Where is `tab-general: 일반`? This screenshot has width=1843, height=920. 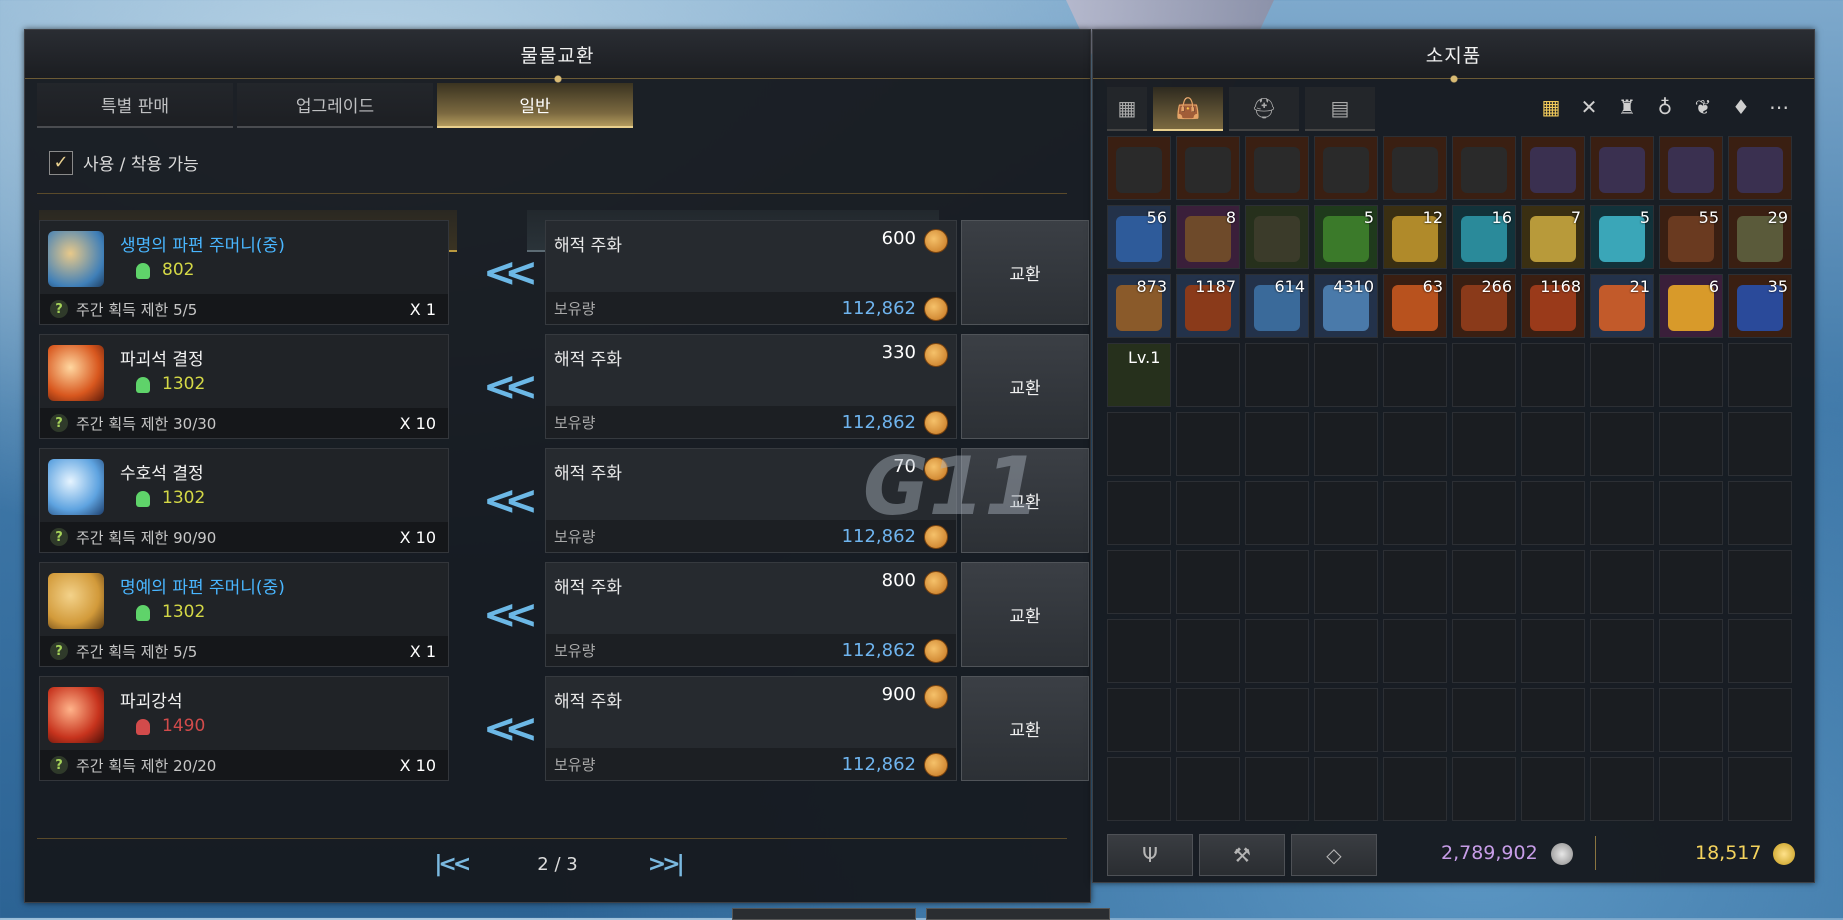
tab-general: 일반 is located at coordinates (535, 105).